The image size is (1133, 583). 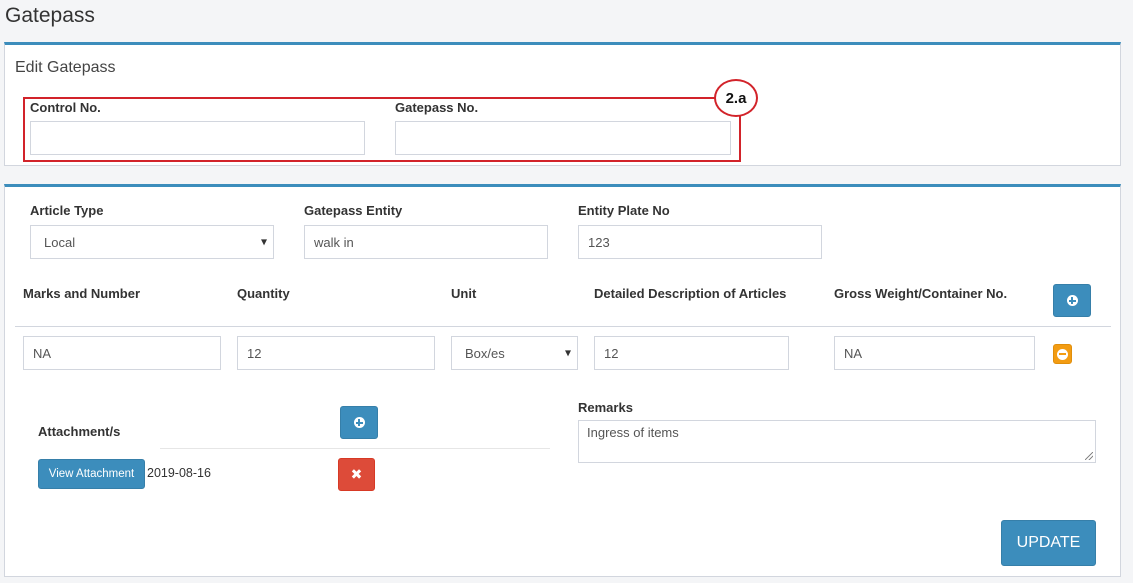 What do you see at coordinates (353, 210) in the screenshot?
I see `gatepass-entity-label: Gatepass Entity` at bounding box center [353, 210].